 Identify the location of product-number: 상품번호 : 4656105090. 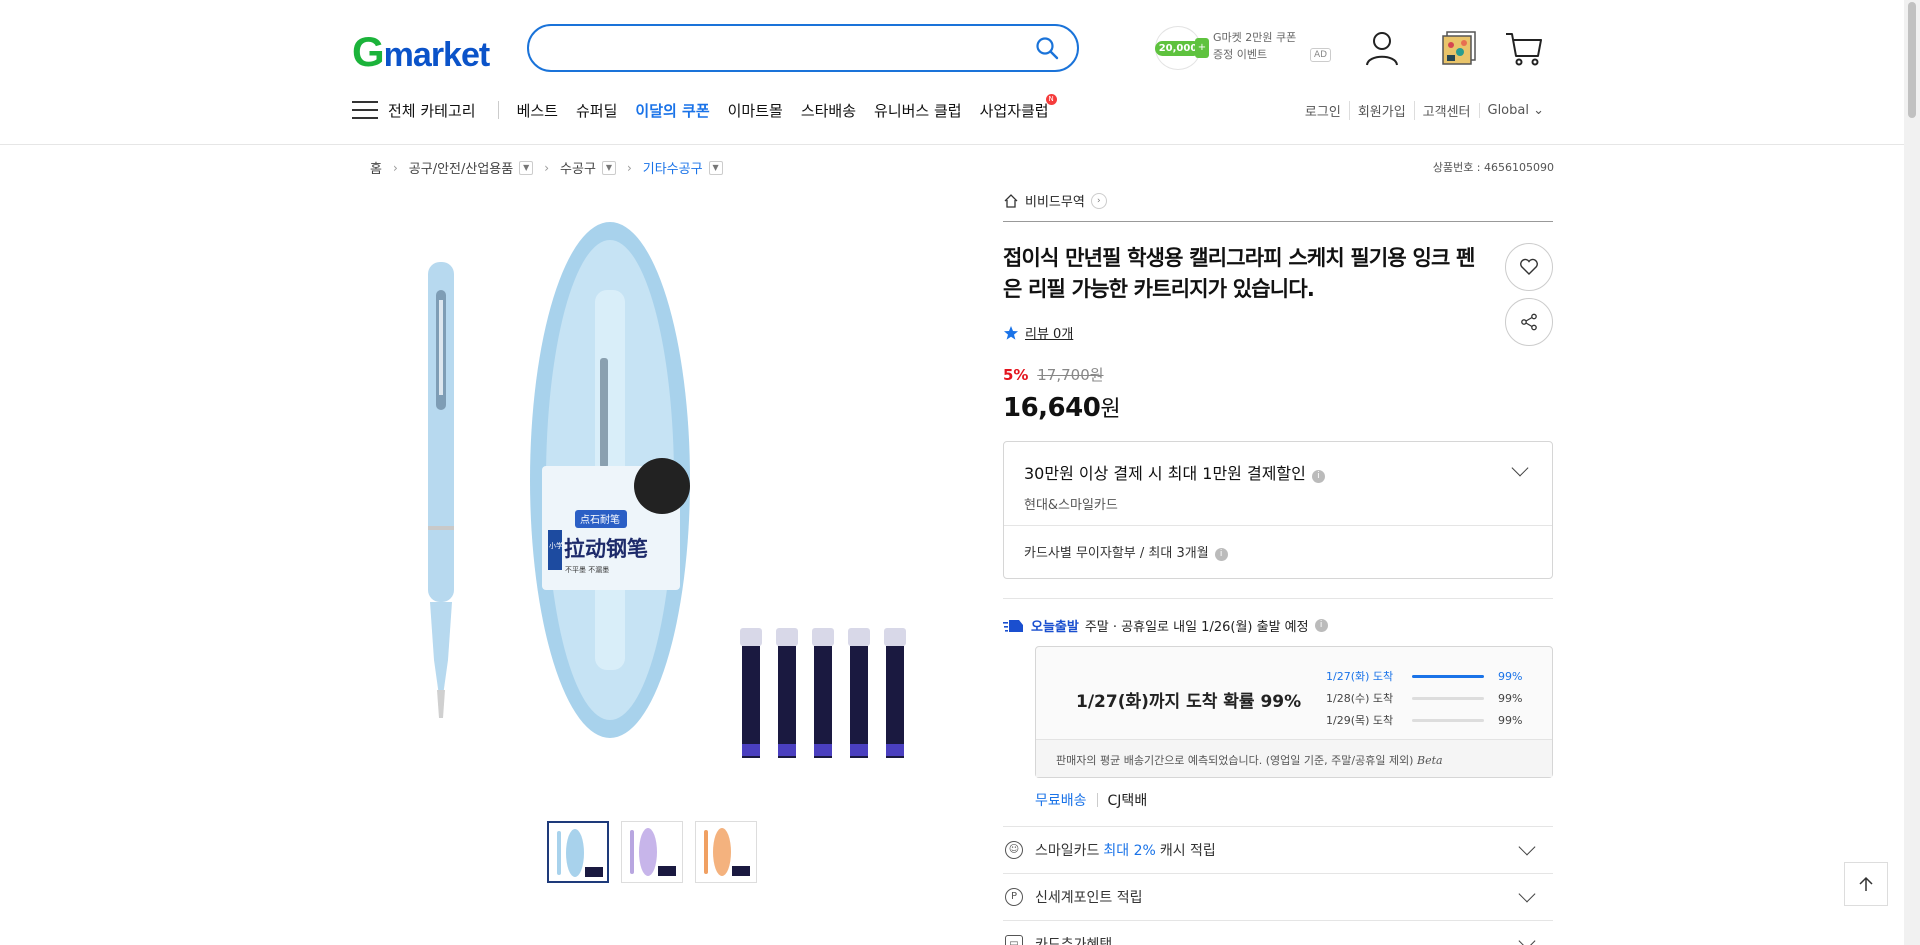
(1493, 167).